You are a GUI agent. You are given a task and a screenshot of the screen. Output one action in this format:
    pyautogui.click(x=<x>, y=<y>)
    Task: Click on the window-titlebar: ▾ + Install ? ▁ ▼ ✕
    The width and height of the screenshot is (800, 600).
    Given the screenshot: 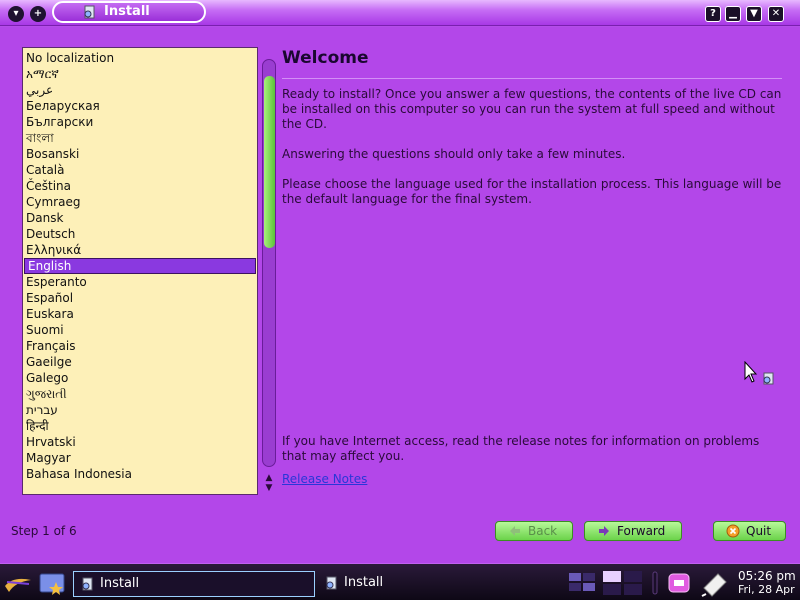 What is the action you would take?
    pyautogui.click(x=400, y=13)
    